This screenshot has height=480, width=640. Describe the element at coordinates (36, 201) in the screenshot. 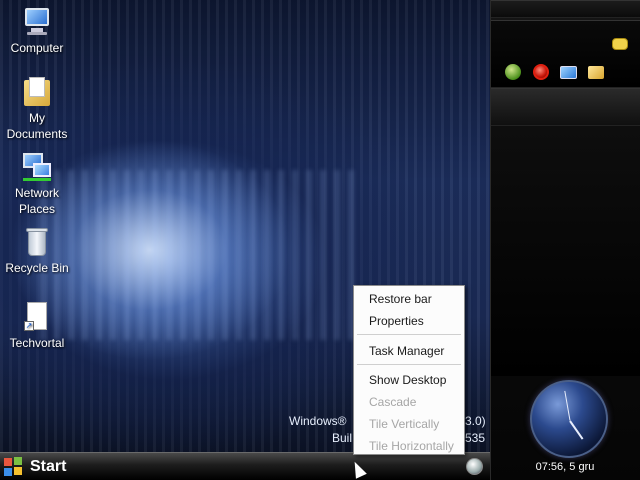

I see `desktop-icon-label: Network Places` at that location.